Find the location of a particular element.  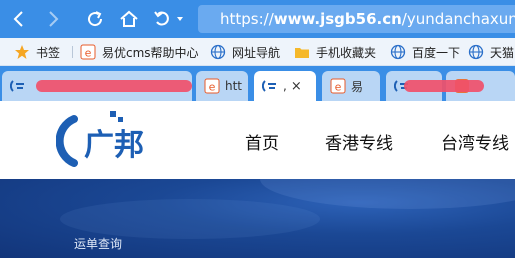

bookmark-item: 手机收藏夹 is located at coordinates (335, 52).